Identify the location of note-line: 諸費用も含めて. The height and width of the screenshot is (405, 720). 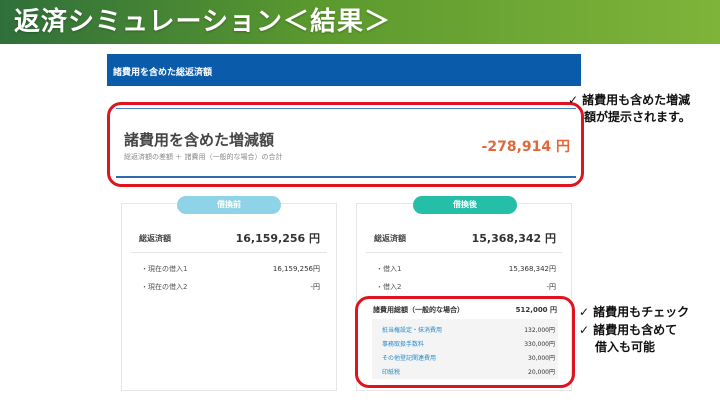
(635, 330).